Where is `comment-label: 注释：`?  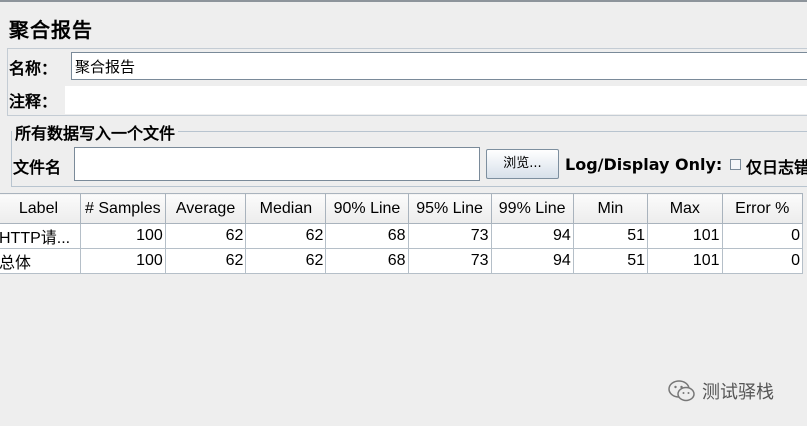
comment-label: 注释： is located at coordinates (33, 101).